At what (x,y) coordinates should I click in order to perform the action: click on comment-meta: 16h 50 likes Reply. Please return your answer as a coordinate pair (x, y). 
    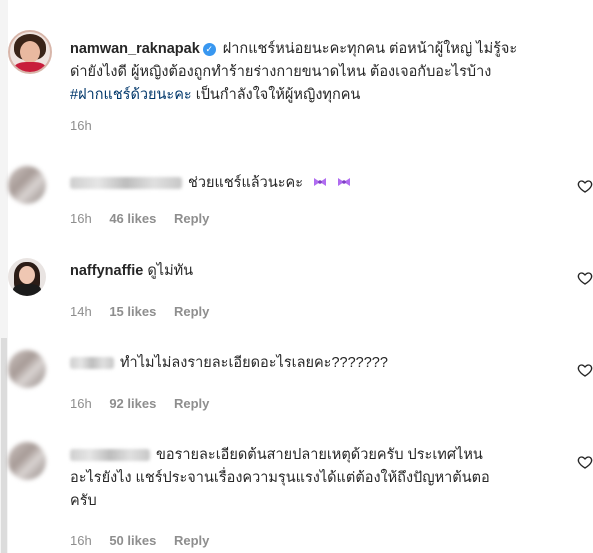
    Looking at the image, I should click on (146, 540).